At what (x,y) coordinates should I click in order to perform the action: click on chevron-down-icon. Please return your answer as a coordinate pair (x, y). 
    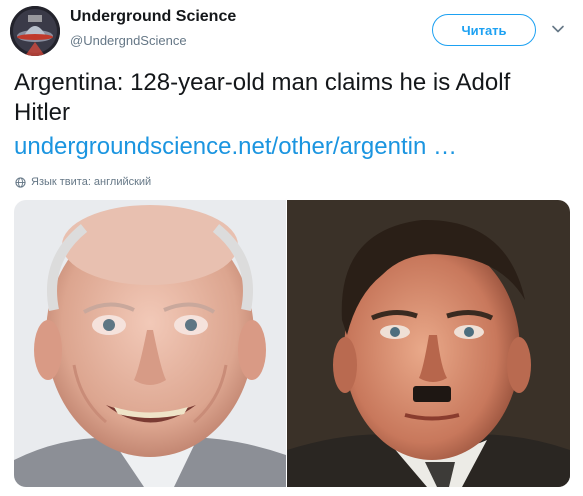
    Looking at the image, I should click on (558, 29).